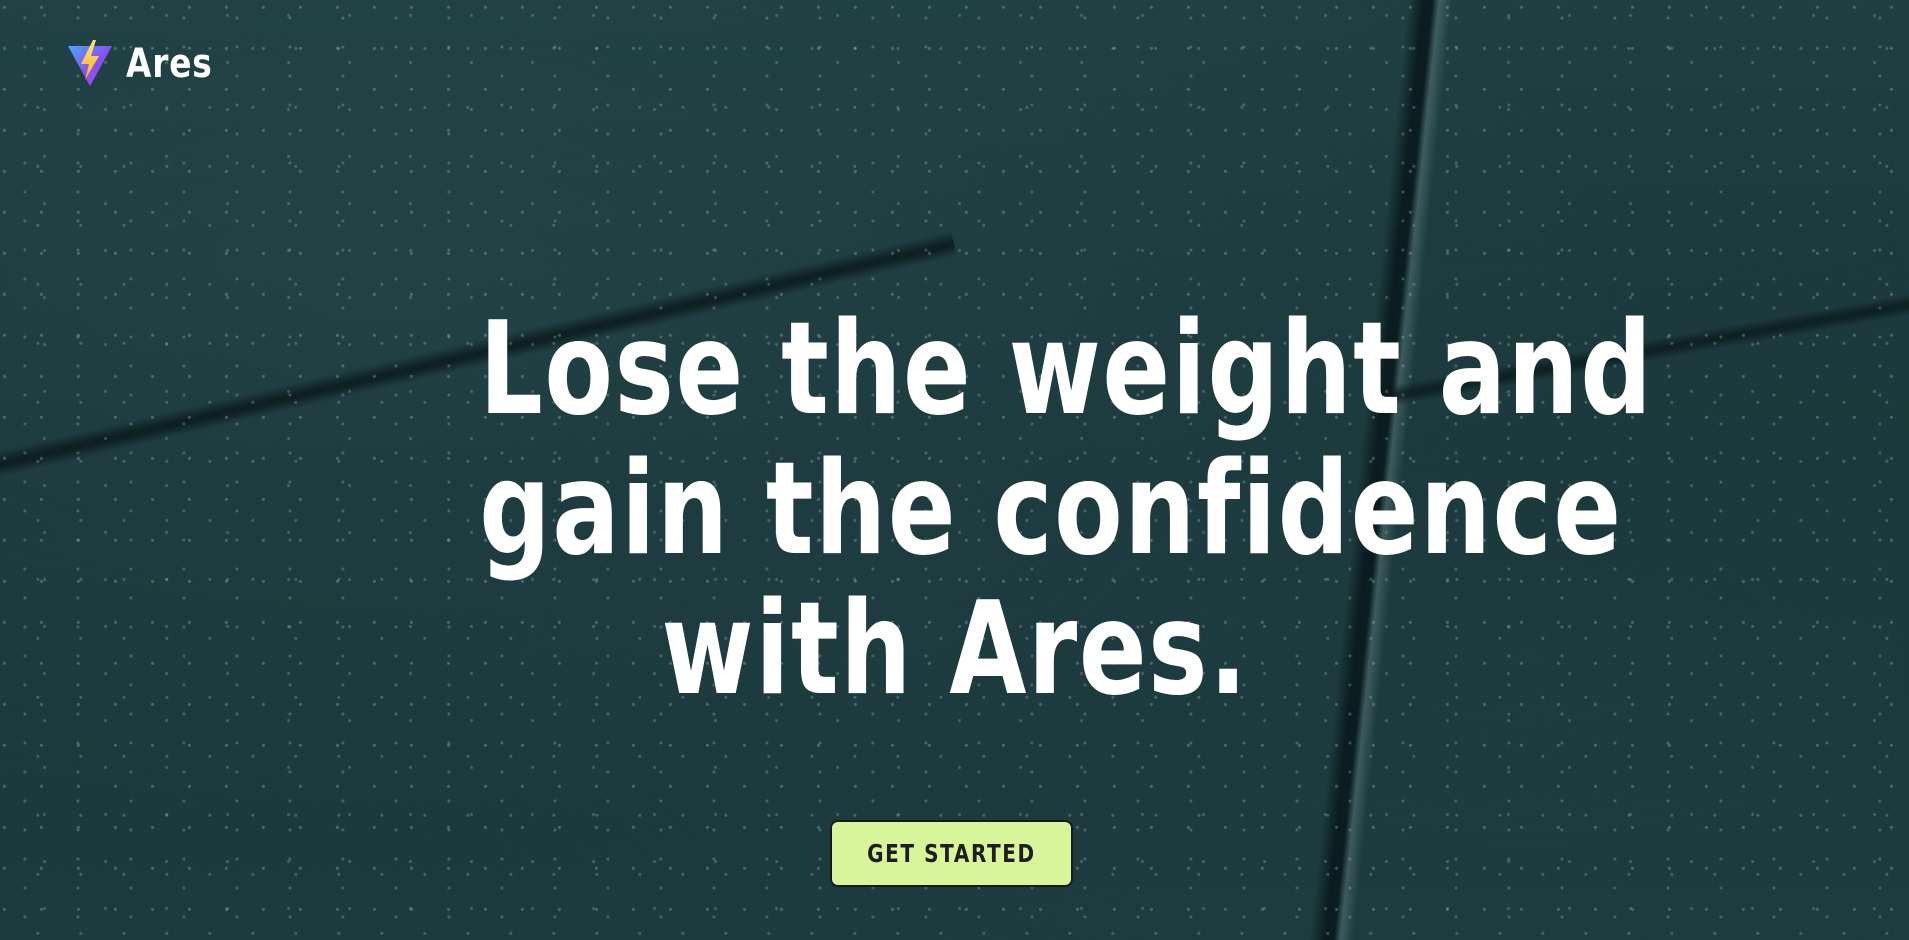 The width and height of the screenshot is (1909, 940). What do you see at coordinates (169, 64) in the screenshot?
I see `brand-name: Ares` at bounding box center [169, 64].